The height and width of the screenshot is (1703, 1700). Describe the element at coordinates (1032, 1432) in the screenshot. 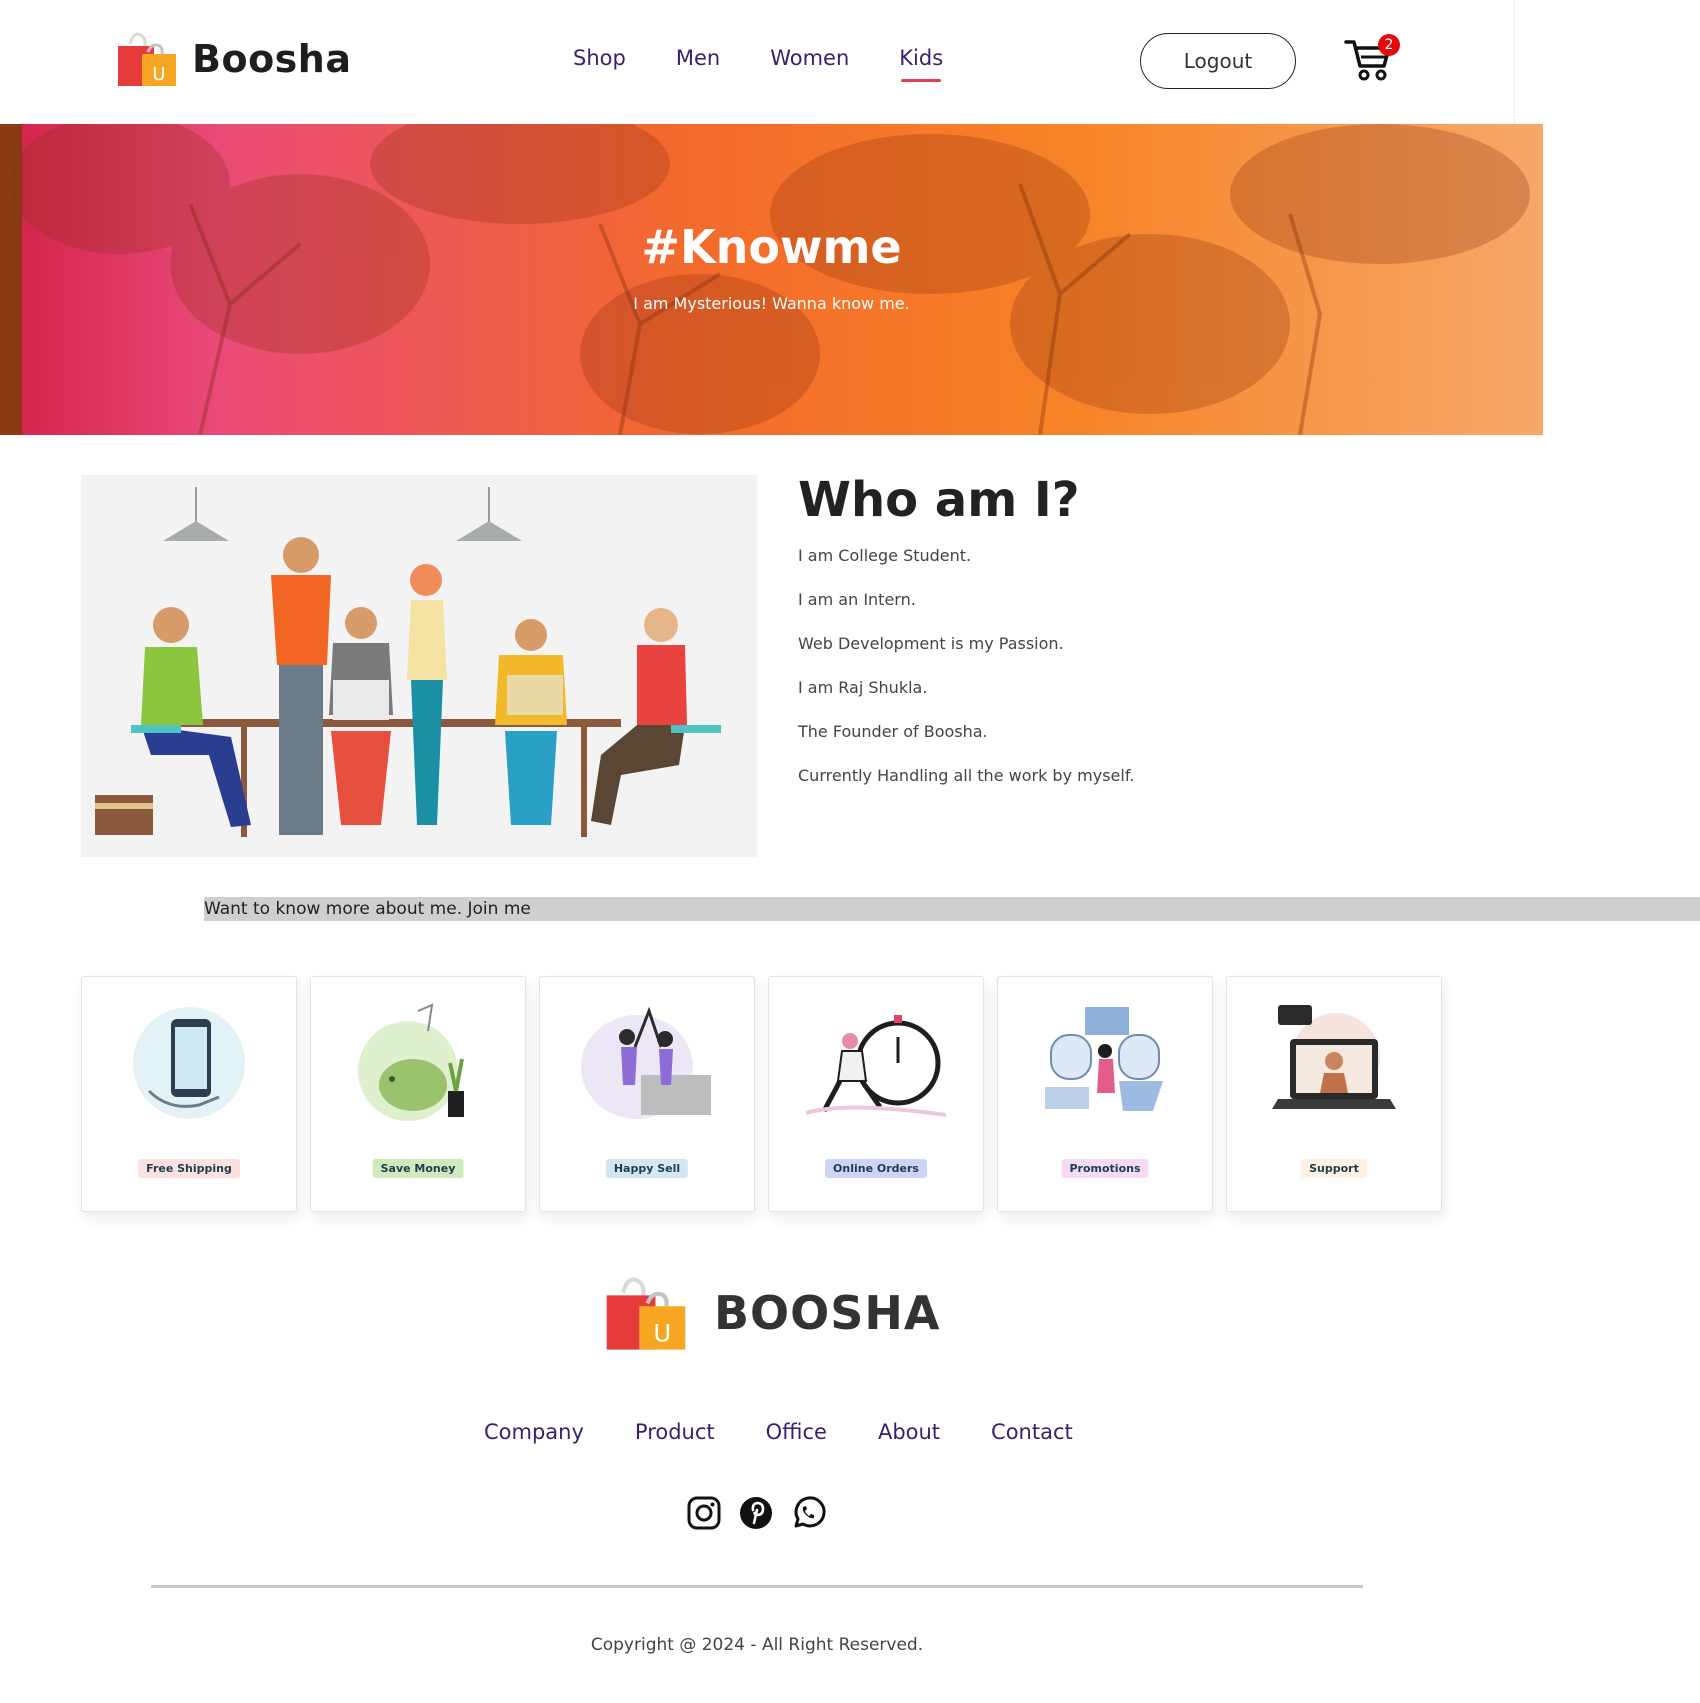

I see `footer-link-contact: Contact` at that location.